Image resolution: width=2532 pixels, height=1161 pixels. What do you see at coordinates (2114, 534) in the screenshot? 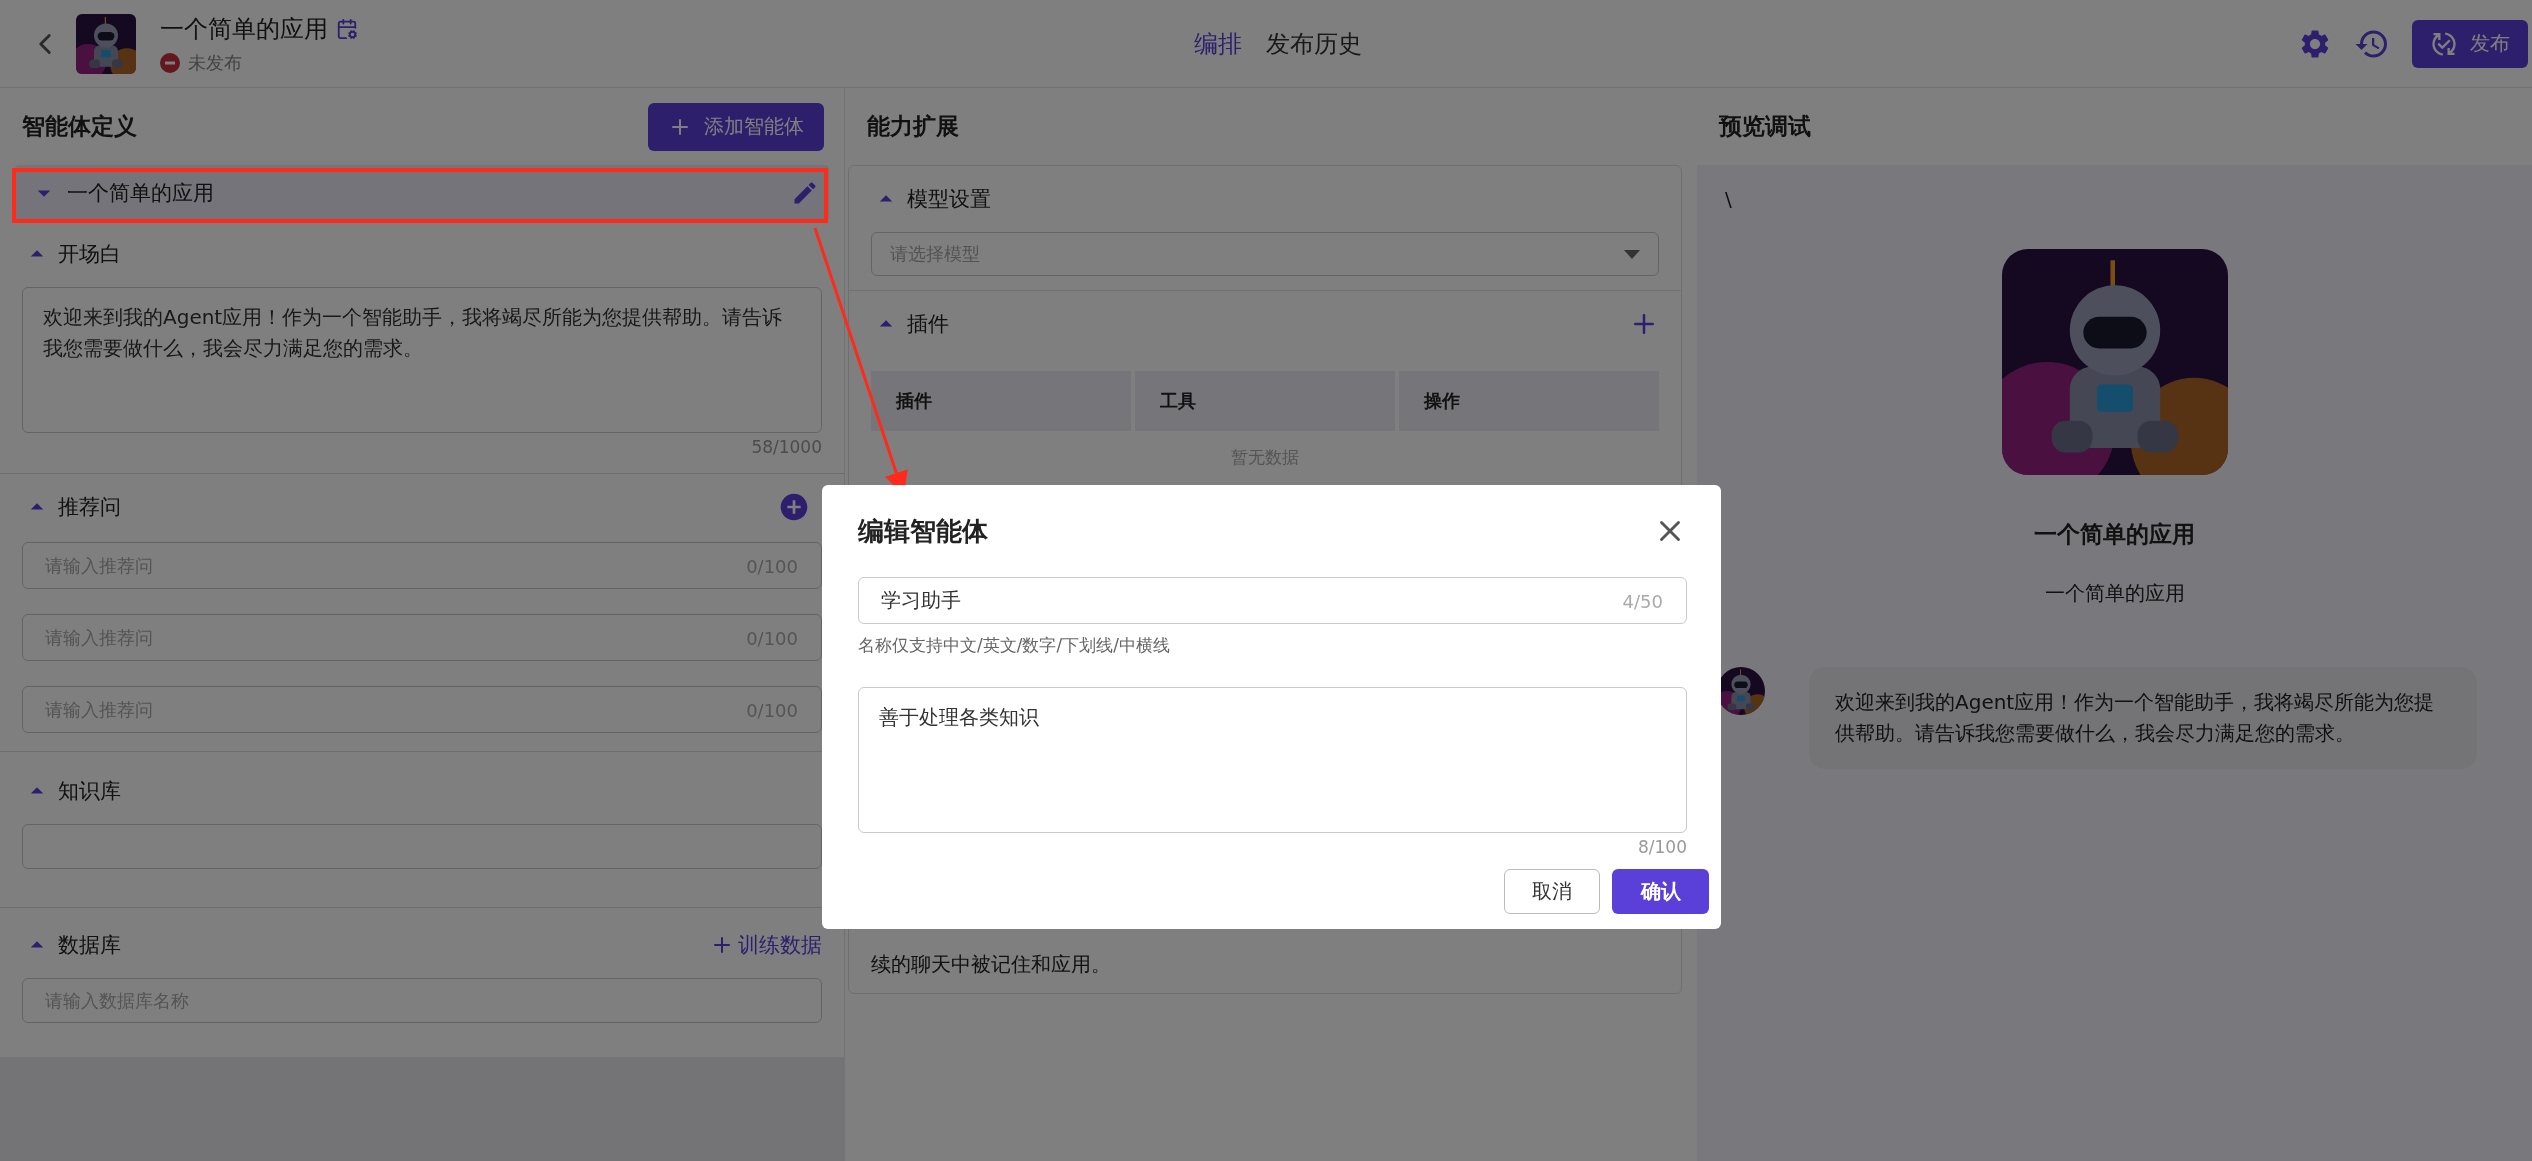
I see `agent-title: 一个简单的应用` at bounding box center [2114, 534].